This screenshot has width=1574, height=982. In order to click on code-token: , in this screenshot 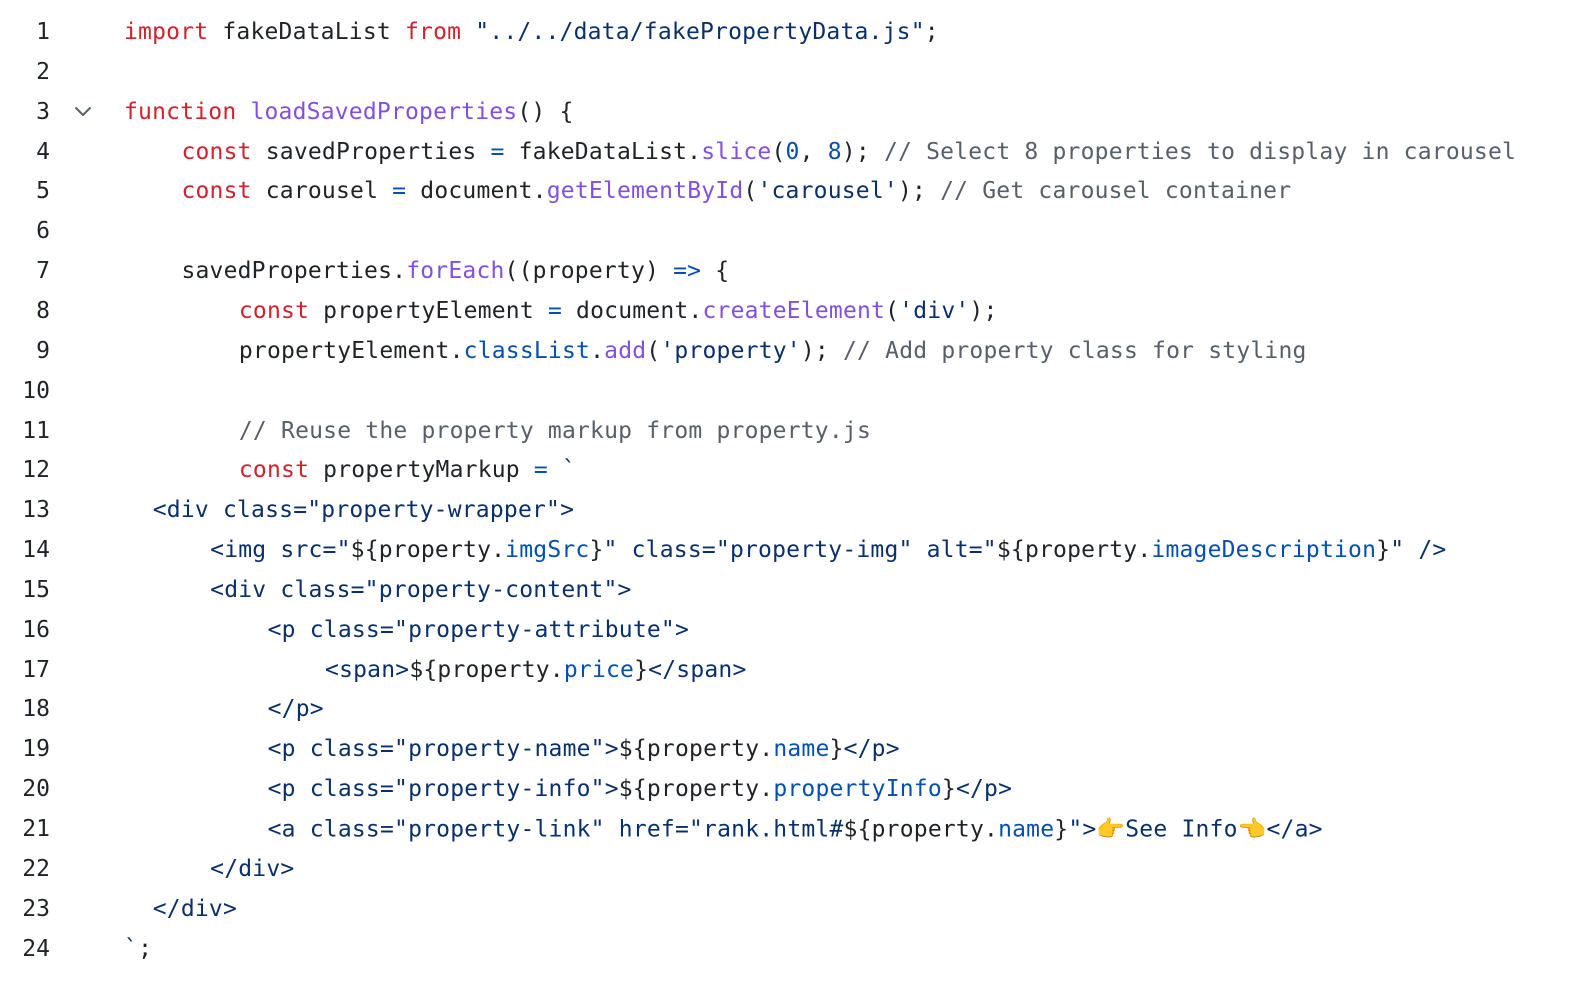, I will do `click(813, 151)`.